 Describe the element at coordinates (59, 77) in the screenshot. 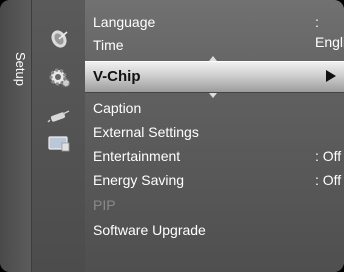

I see `gear-icon` at that location.